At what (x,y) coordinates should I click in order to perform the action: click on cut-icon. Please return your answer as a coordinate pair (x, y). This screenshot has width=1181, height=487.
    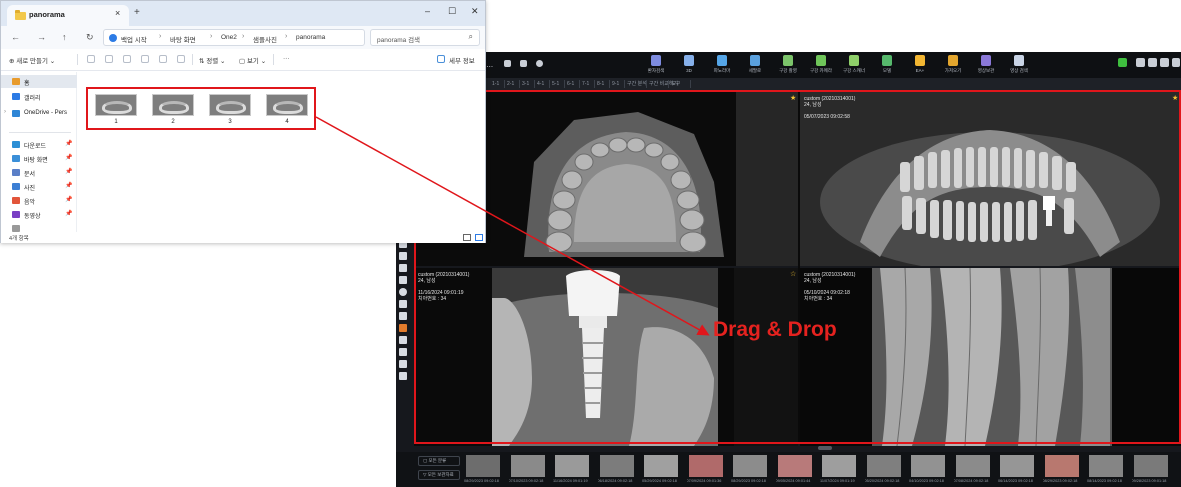
    Looking at the image, I should click on (91, 59).